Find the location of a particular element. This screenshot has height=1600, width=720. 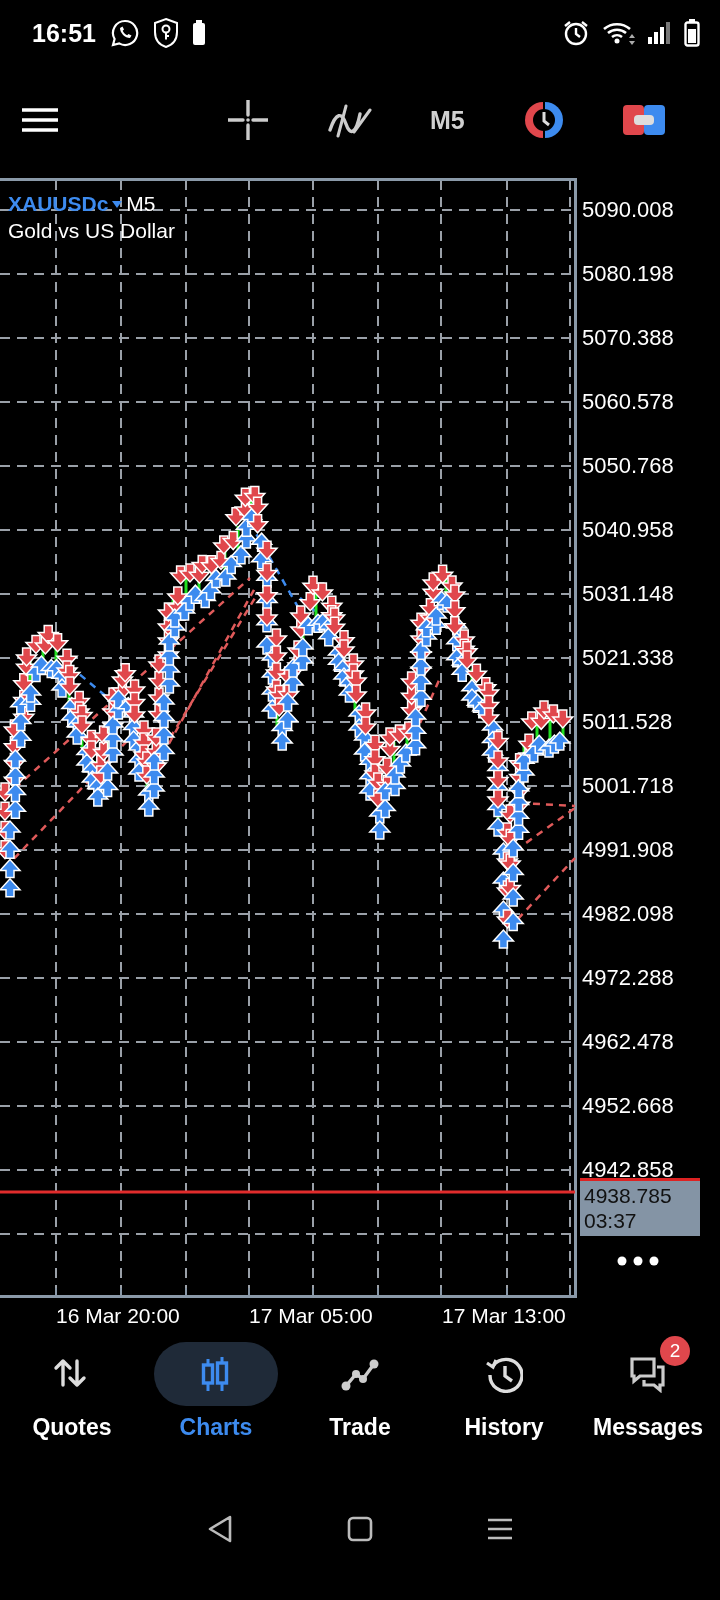

alarm-clock-icon is located at coordinates (576, 33).